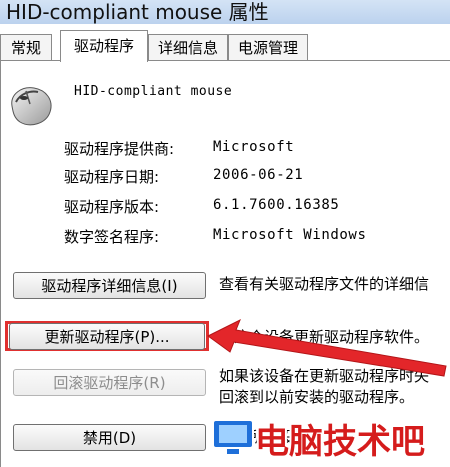 The width and height of the screenshot is (450, 467). Describe the element at coordinates (324, 284) in the screenshot. I see `driver-details-description: 查看有关驱动程序文件的详细信` at that location.